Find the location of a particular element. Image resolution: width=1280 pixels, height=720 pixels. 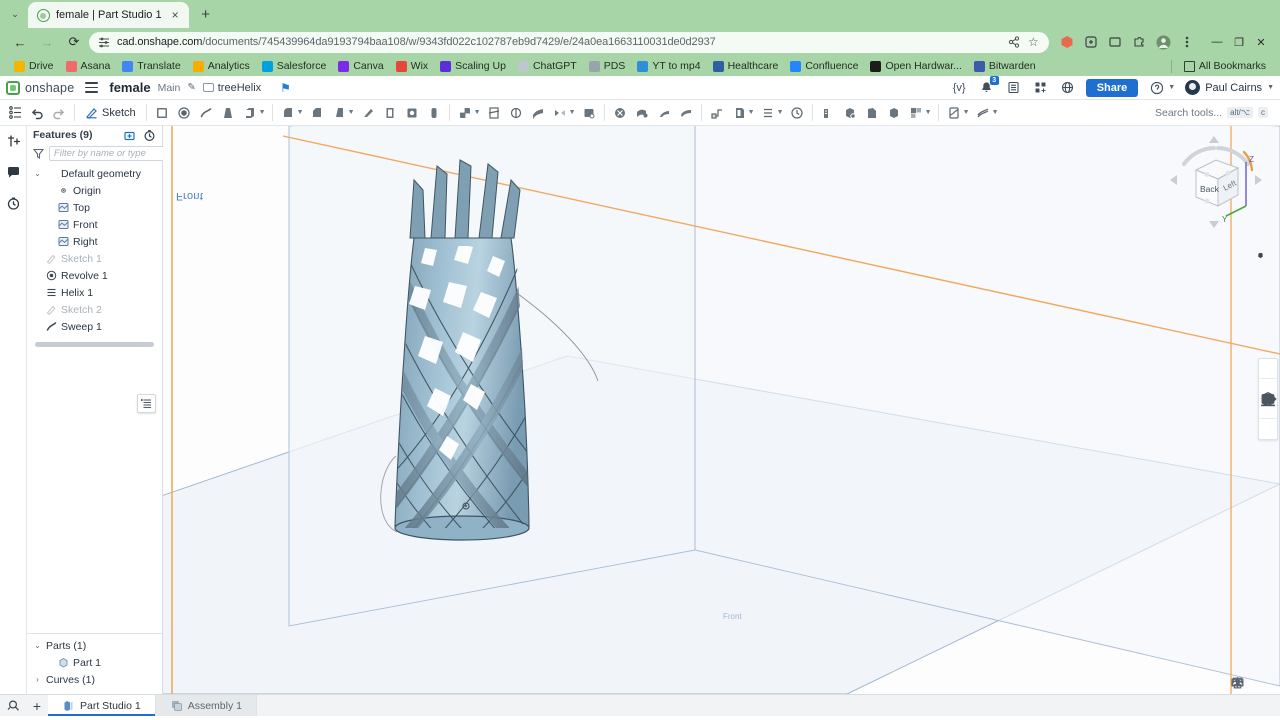

bookmark-pds: PDS is located at coordinates (607, 66).